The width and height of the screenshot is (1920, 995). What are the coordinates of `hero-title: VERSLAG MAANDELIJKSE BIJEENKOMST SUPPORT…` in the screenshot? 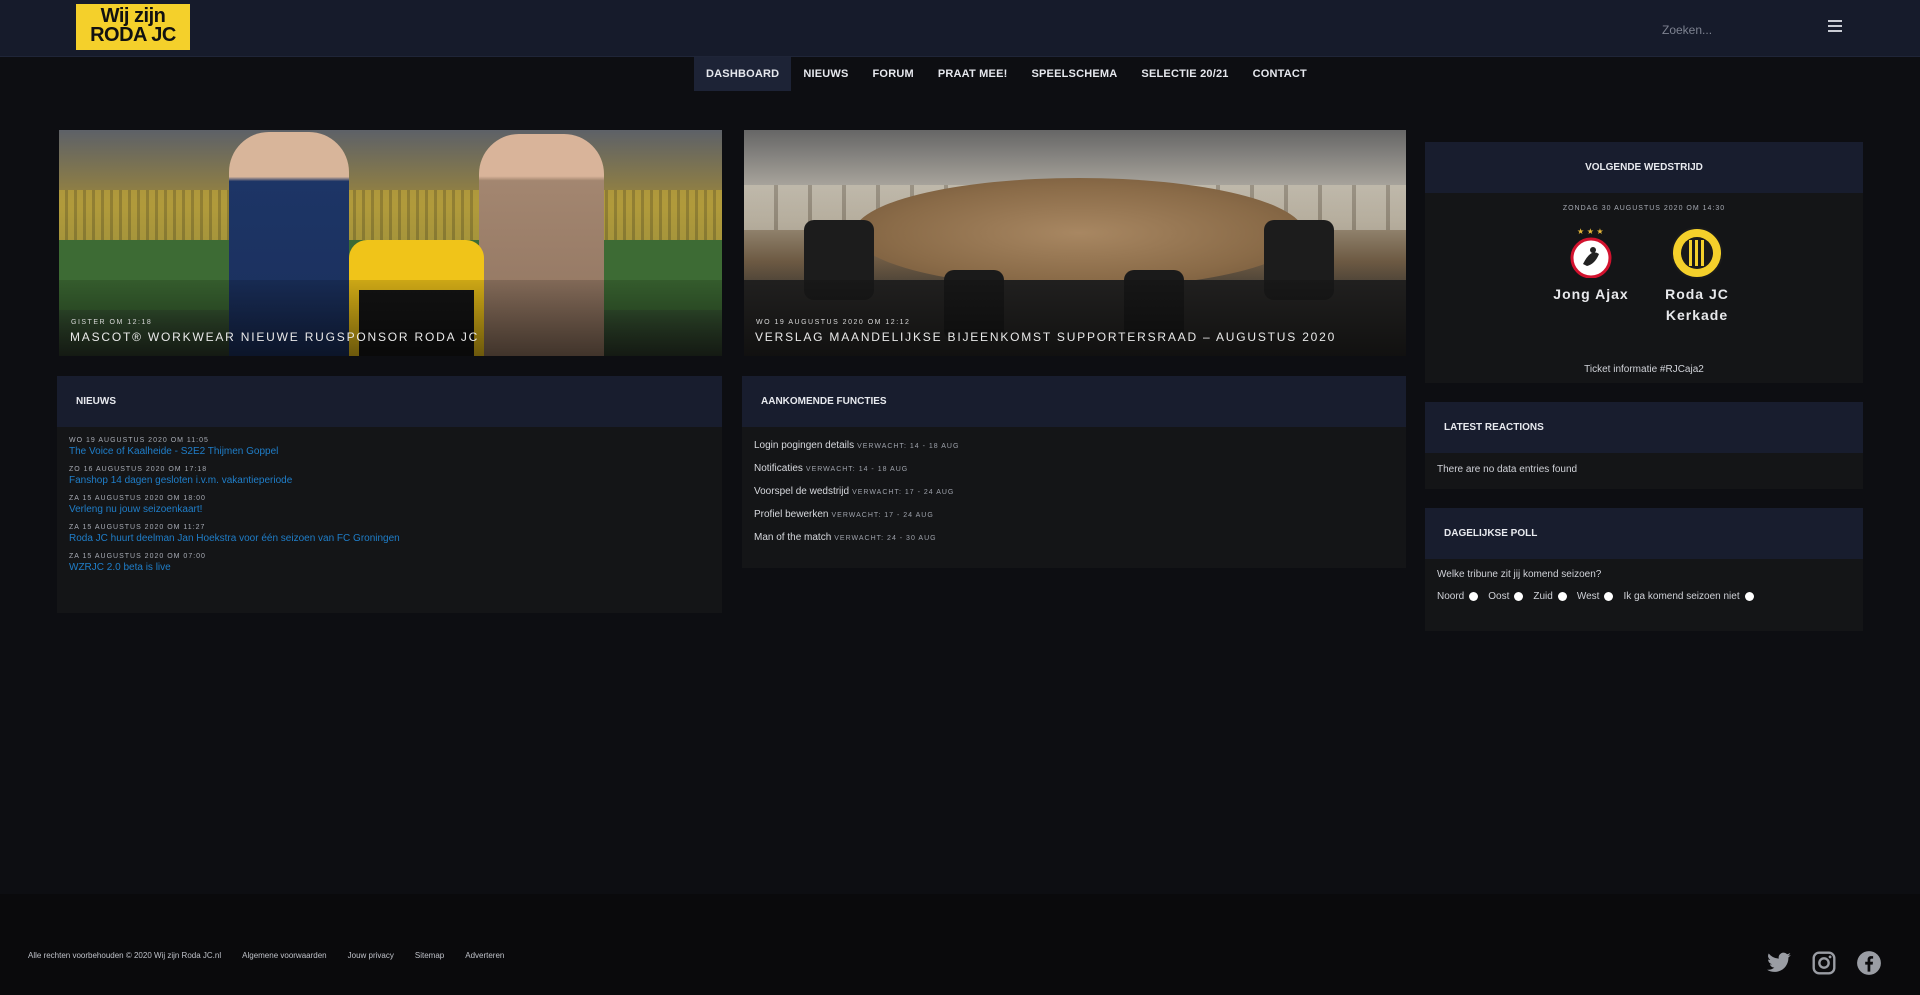 It's located at (1045, 337).